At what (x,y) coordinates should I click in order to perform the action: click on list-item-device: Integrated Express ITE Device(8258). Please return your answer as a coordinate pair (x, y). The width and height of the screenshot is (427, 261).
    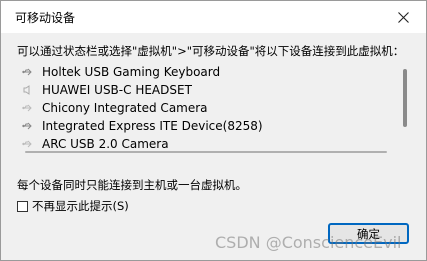
    Looking at the image, I should click on (142, 126).